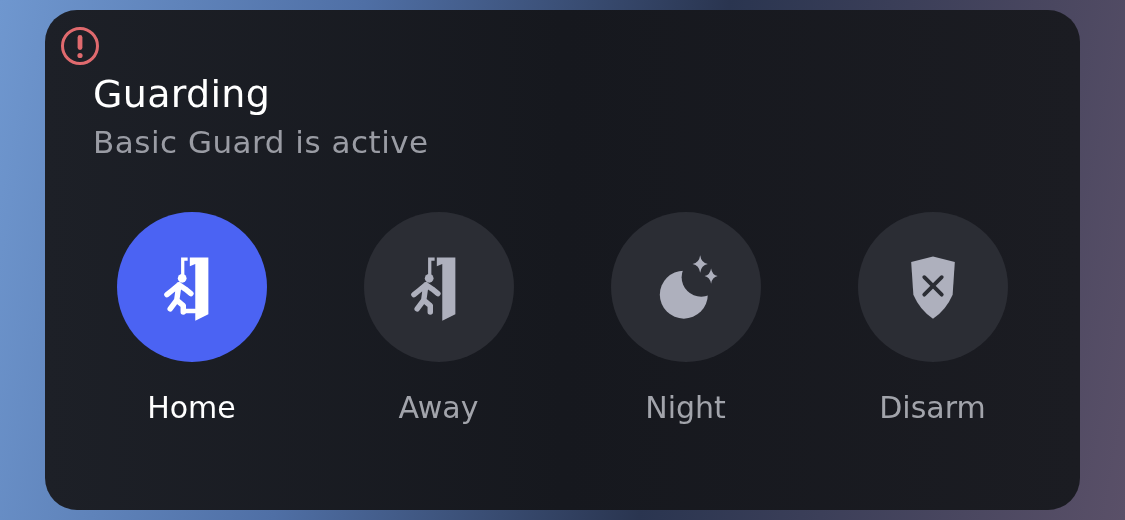 The image size is (1125, 520). Describe the element at coordinates (685, 407) in the screenshot. I see `mode-label: Night` at that location.